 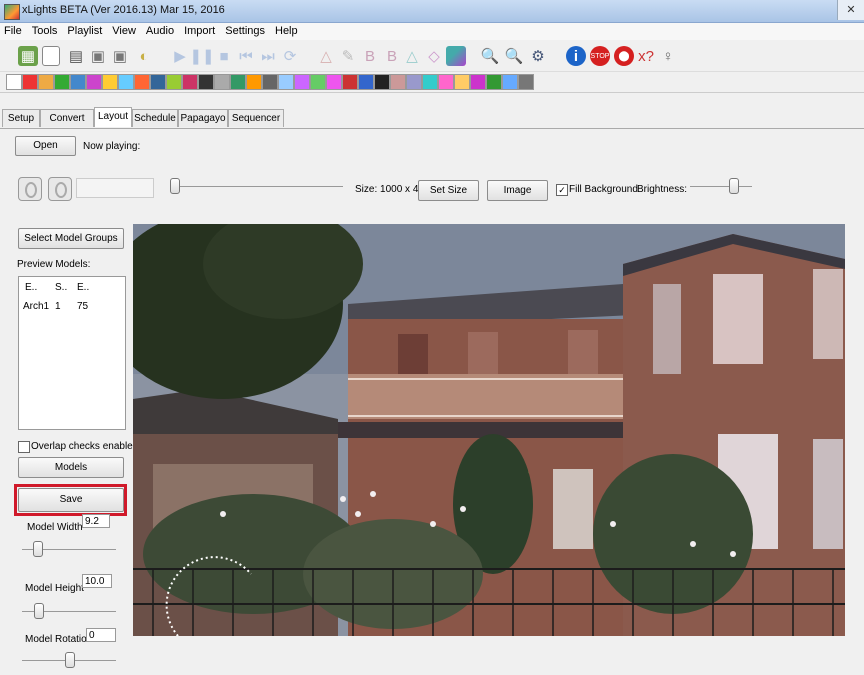 What do you see at coordinates (270, 82) in the screenshot?
I see `effect-marquee-icon` at bounding box center [270, 82].